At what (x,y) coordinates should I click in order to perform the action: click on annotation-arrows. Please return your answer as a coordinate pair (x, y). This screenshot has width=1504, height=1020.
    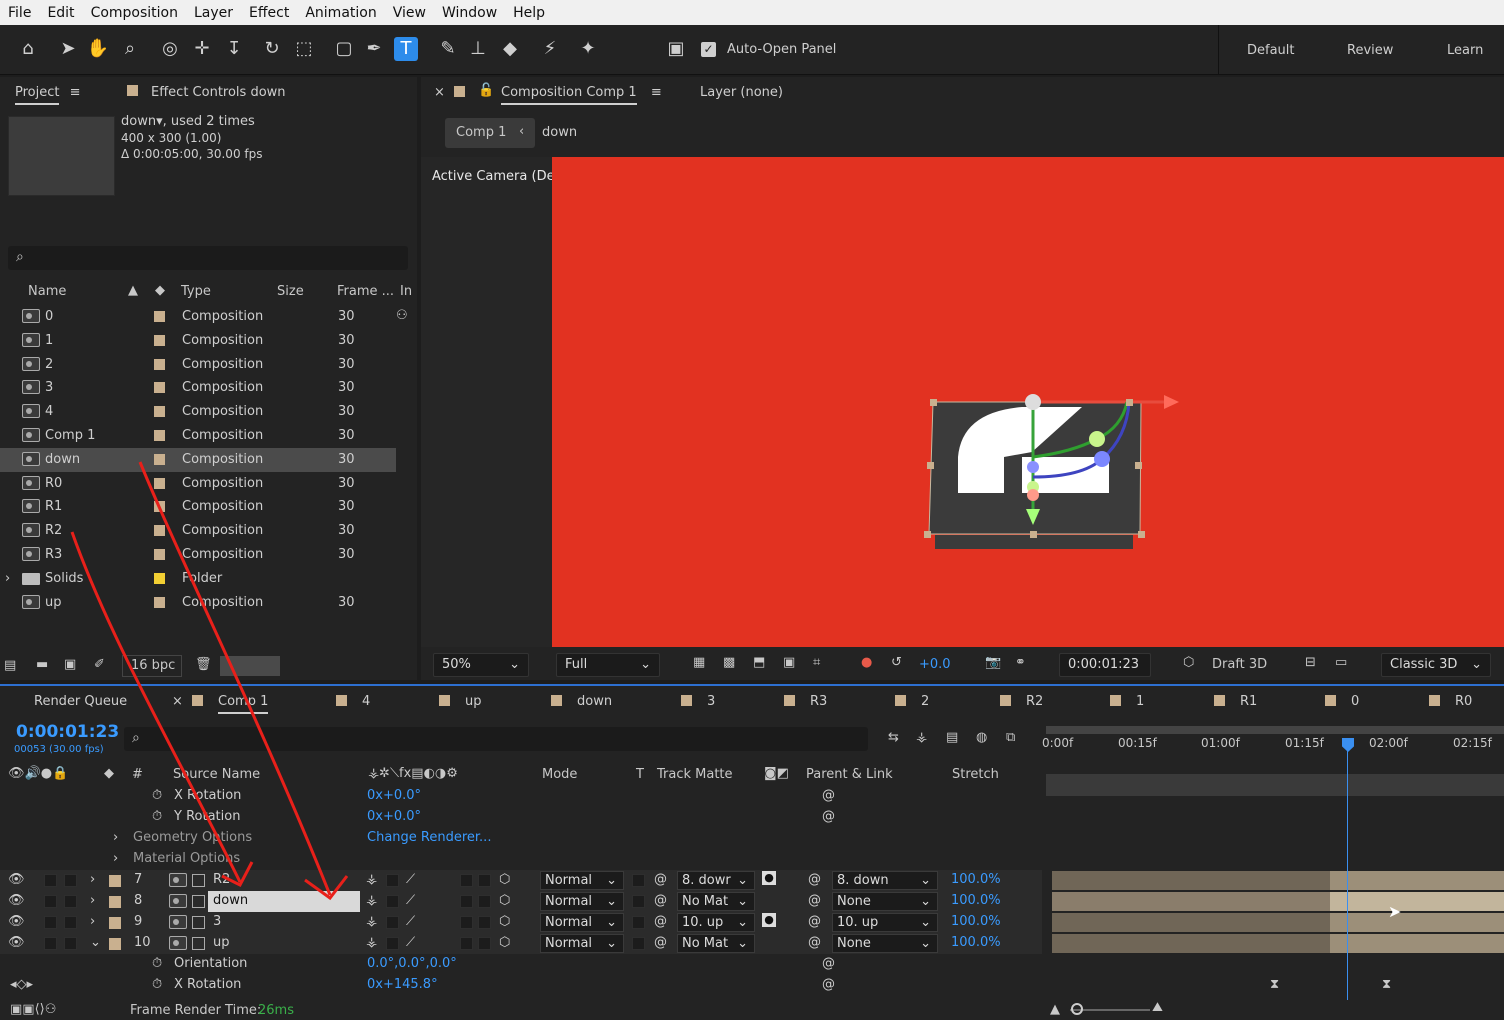
    Looking at the image, I should click on (209, 681).